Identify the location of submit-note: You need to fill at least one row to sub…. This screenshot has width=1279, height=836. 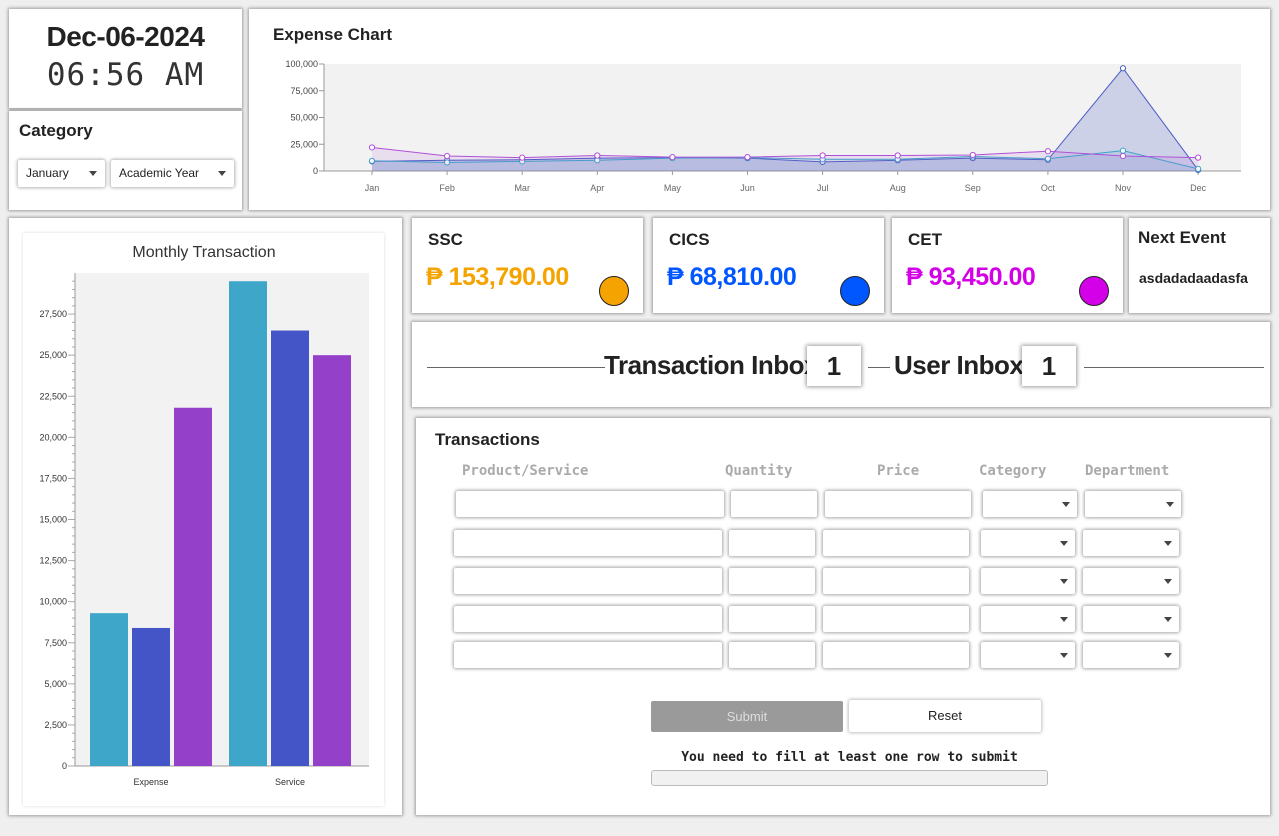
(849, 757).